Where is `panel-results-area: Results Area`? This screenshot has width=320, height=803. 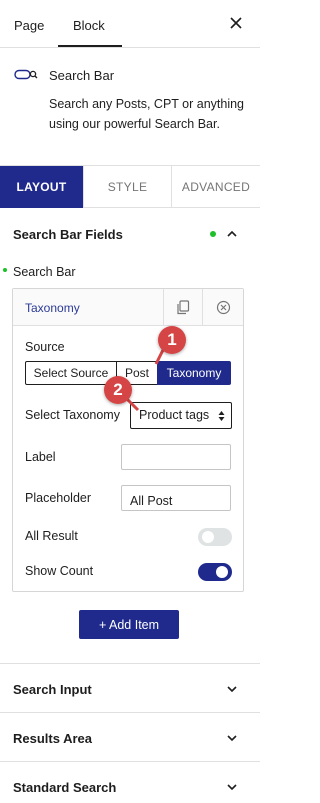
panel-results-area: Results Area is located at coordinates (130, 736).